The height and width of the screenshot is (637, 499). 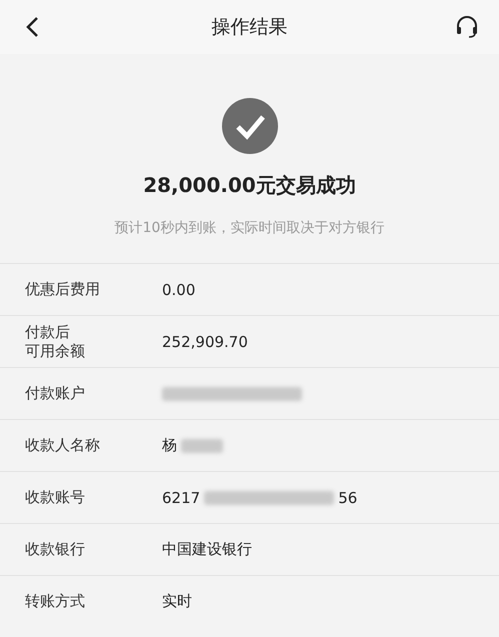 What do you see at coordinates (250, 27) in the screenshot?
I see `page-title: 操作结果` at bounding box center [250, 27].